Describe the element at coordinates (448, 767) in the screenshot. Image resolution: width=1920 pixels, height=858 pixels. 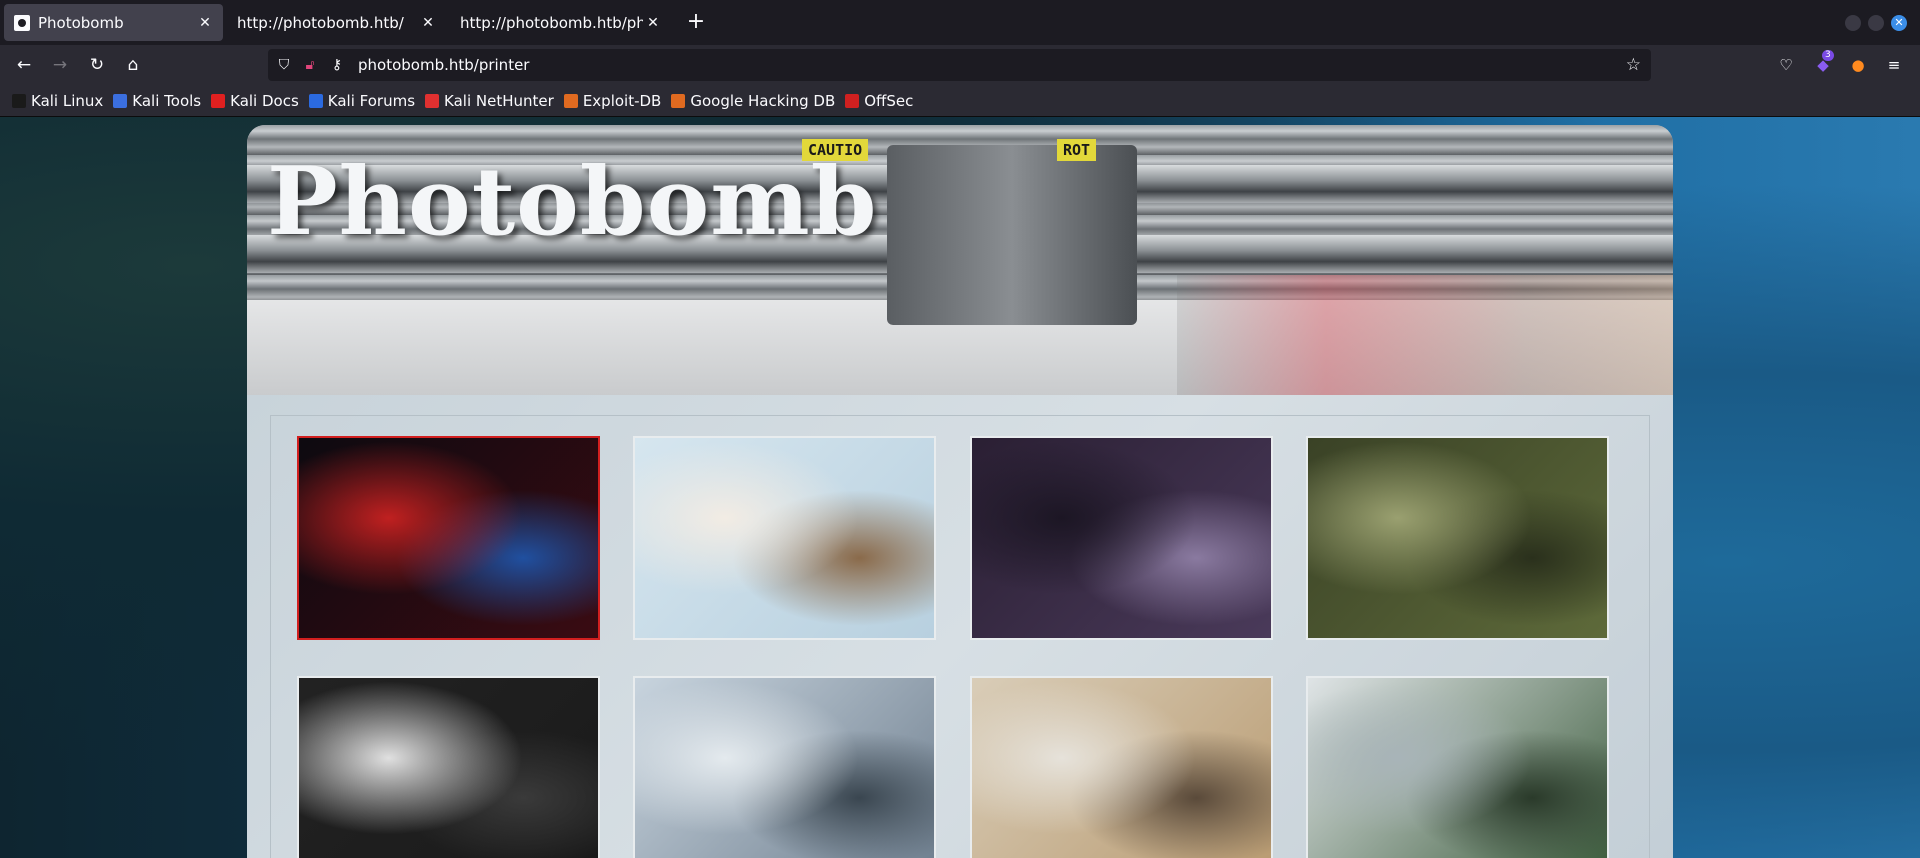
I see `gallery-photo-imac-desk` at that location.